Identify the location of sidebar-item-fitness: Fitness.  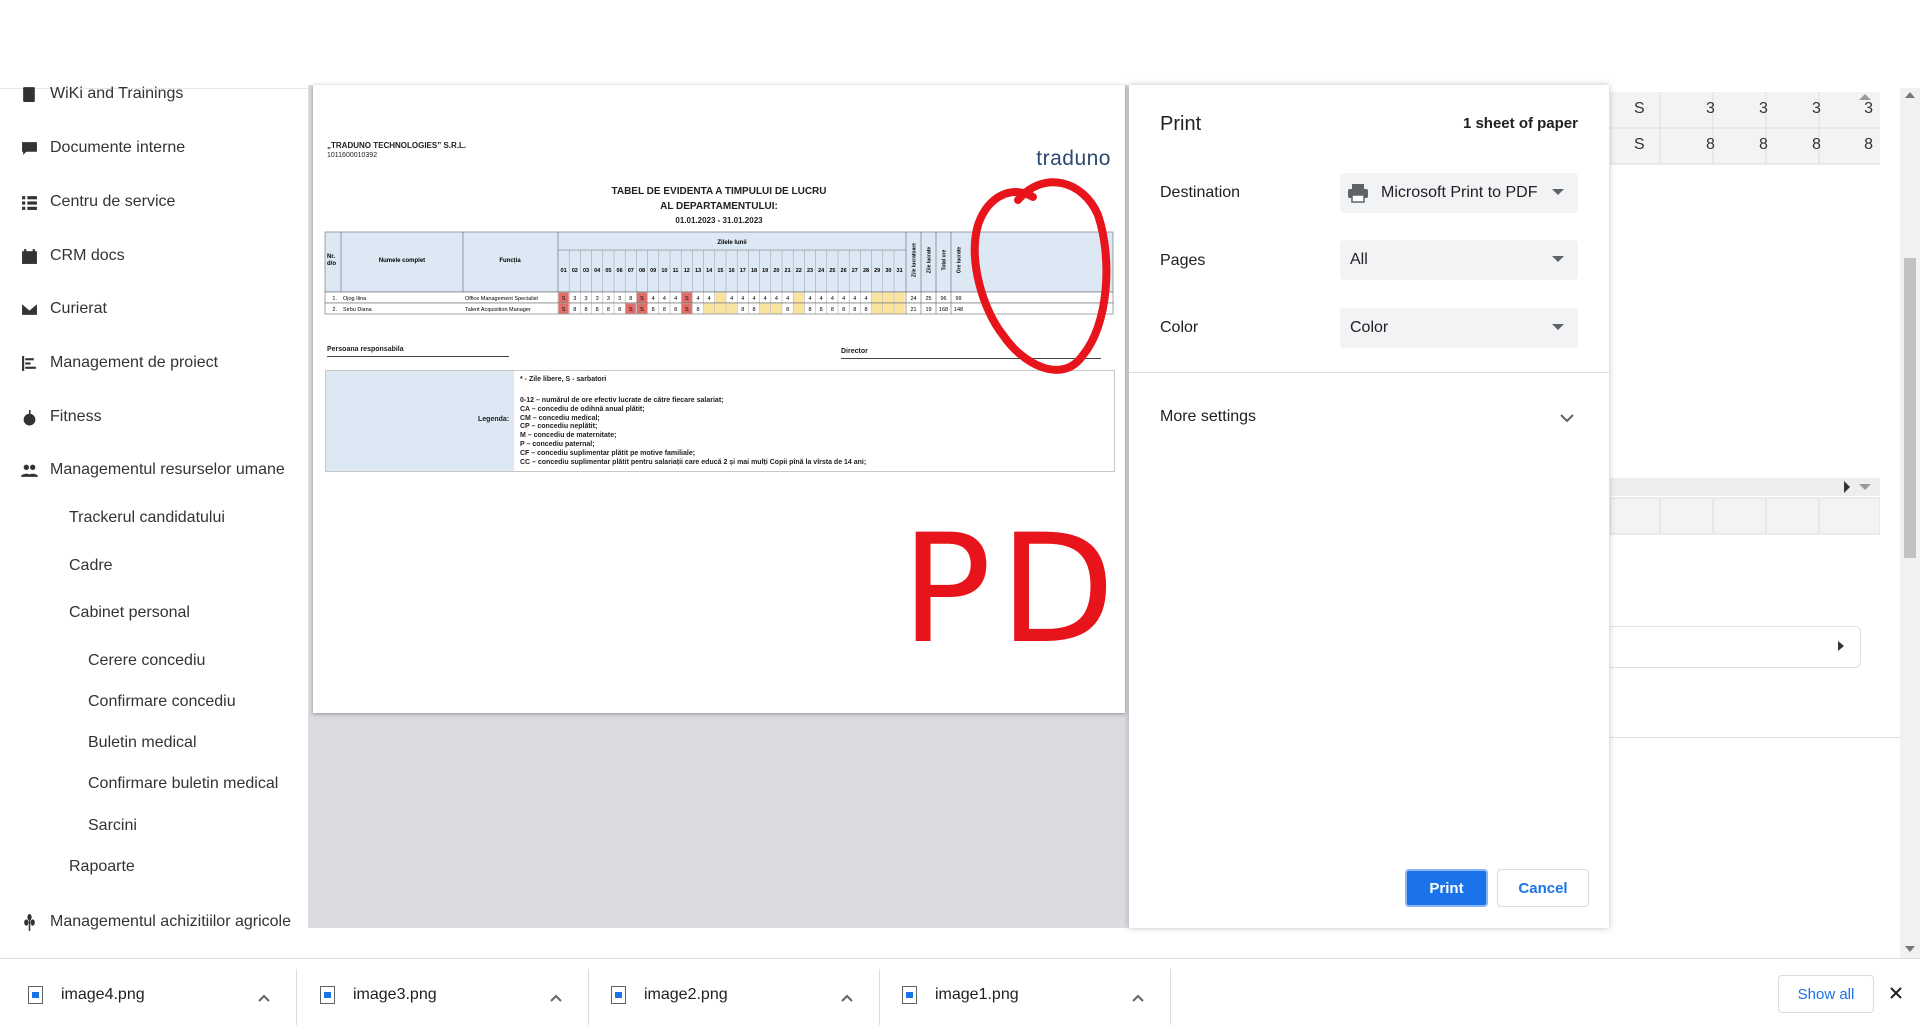
(61, 417).